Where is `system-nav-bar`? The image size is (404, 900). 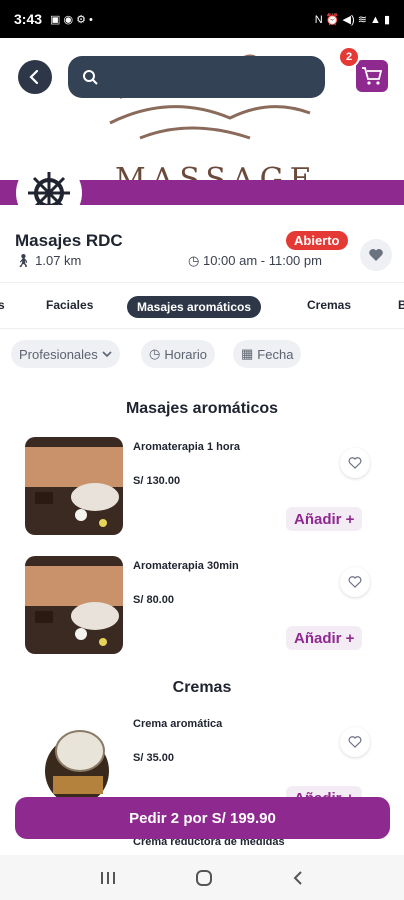
system-nav-bar is located at coordinates (202, 877).